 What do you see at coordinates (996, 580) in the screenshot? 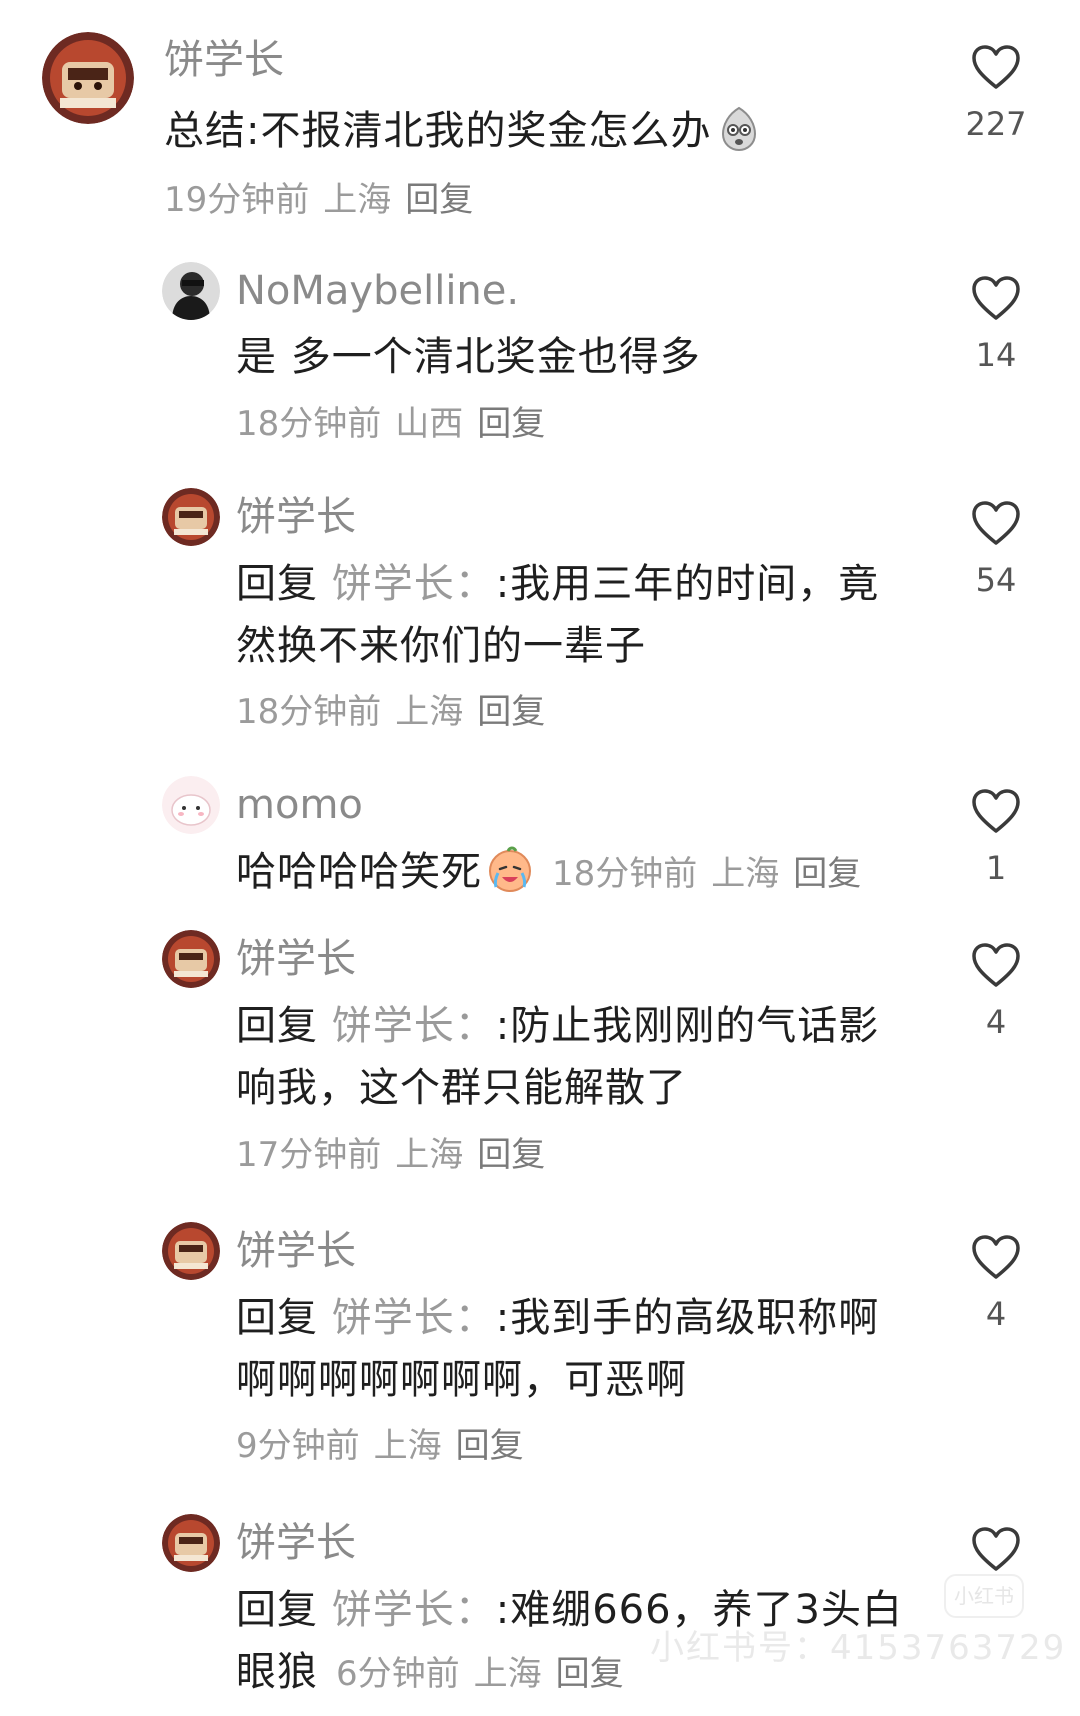
I see `like-count: 54` at bounding box center [996, 580].